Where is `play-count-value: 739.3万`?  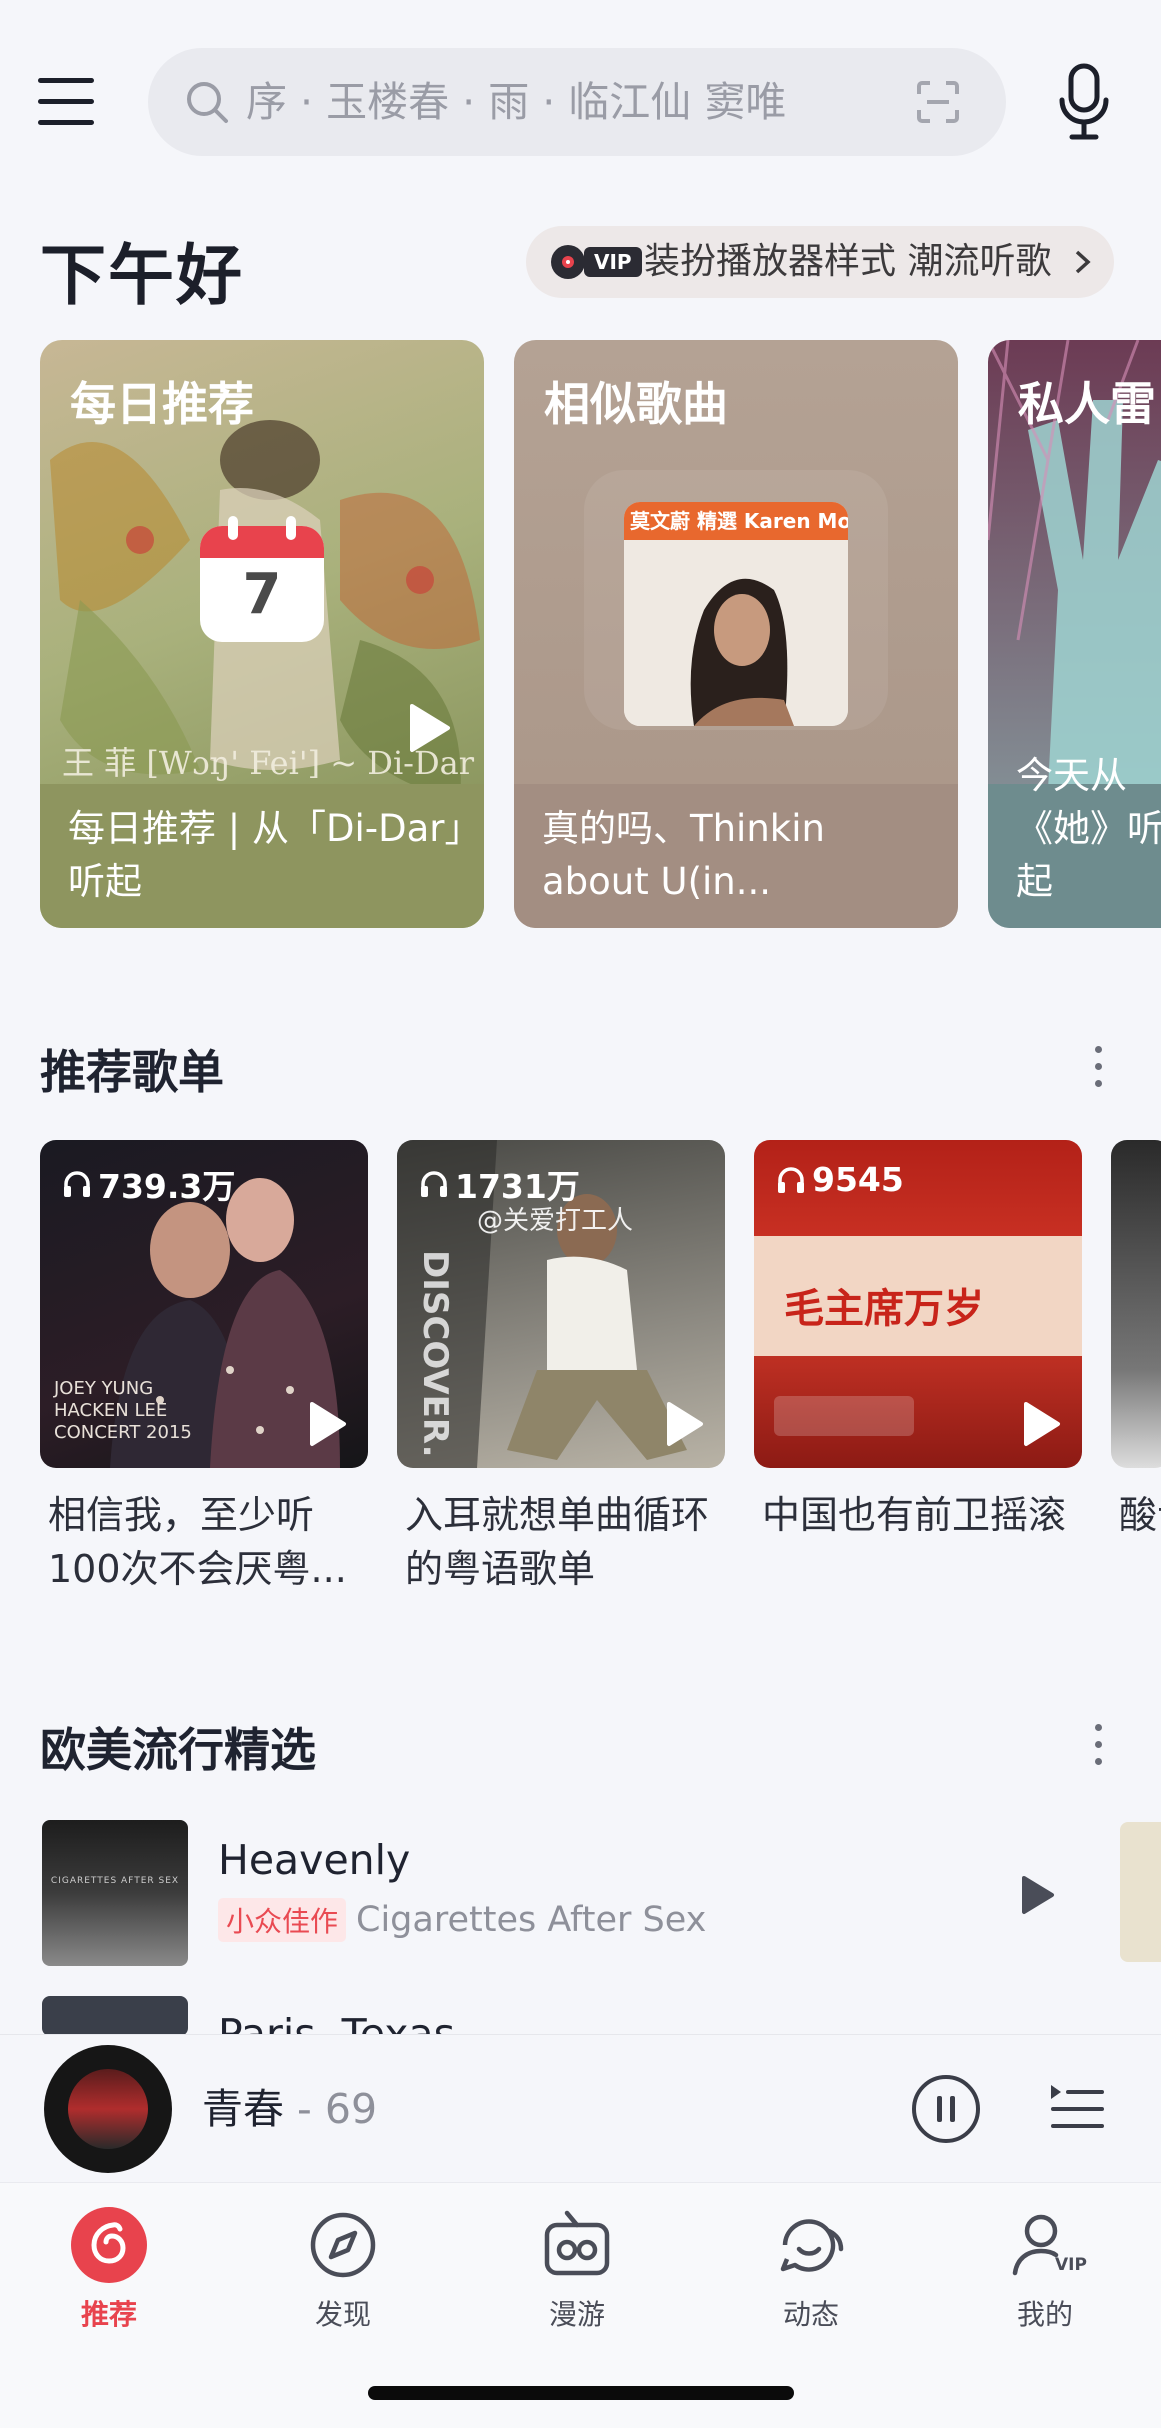 play-count-value: 739.3万 is located at coordinates (167, 1186).